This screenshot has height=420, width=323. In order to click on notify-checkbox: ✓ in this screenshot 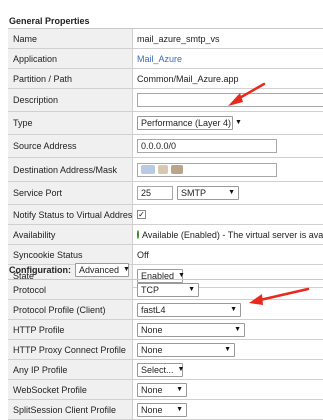, I will do `click(141, 214)`.